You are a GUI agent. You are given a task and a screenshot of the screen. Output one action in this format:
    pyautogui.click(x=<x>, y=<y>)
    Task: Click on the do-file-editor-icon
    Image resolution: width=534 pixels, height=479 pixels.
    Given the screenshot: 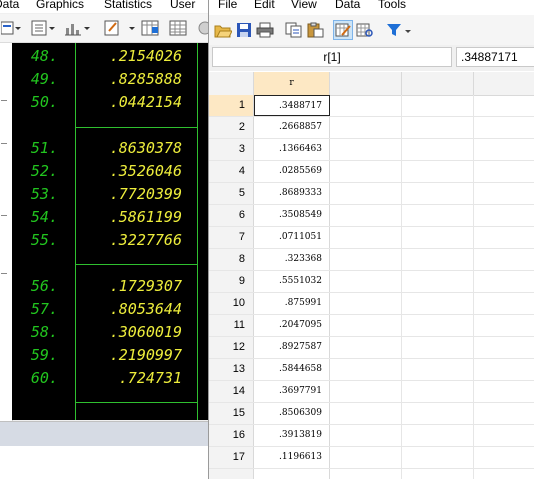 What is the action you would take?
    pyautogui.click(x=113, y=28)
    